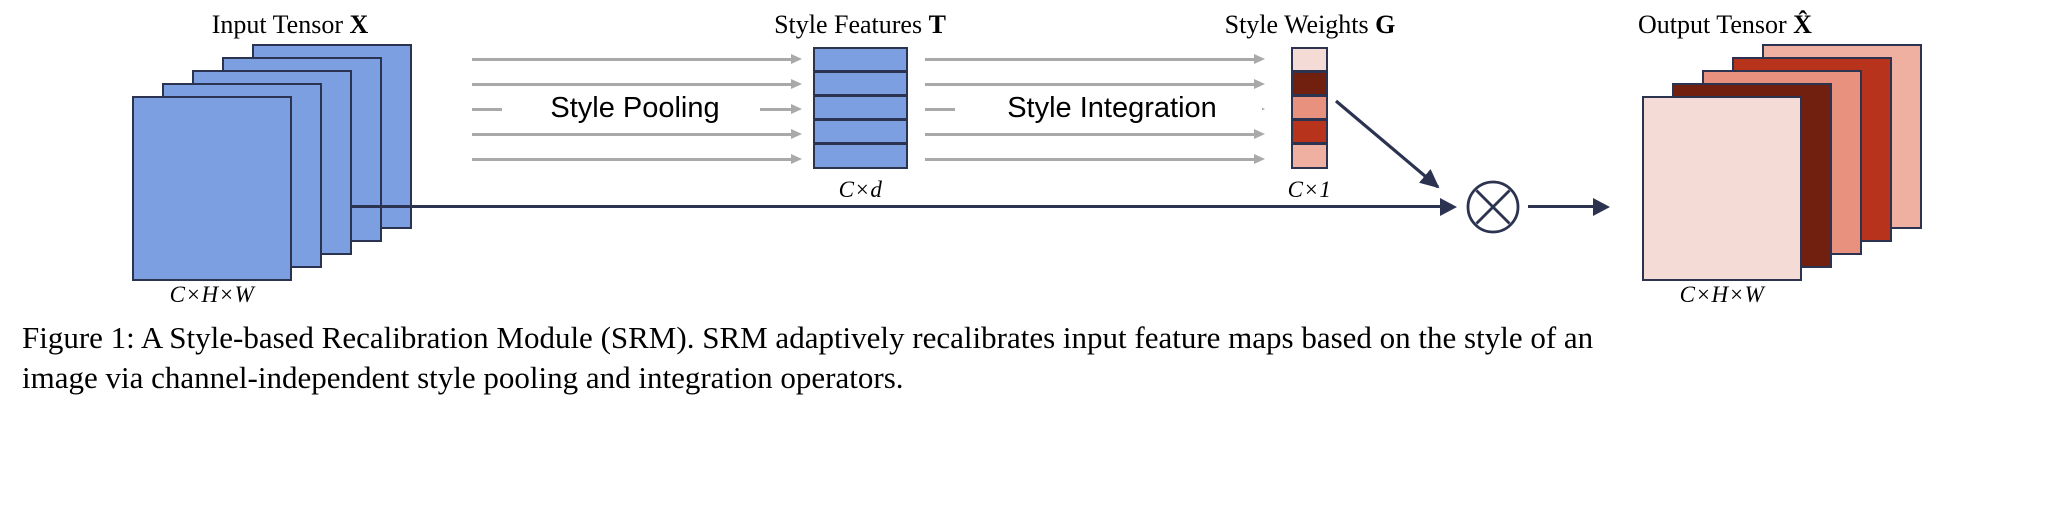  What do you see at coordinates (1722, 294) in the screenshot?
I see `output-tensor-dims: C×H×W` at bounding box center [1722, 294].